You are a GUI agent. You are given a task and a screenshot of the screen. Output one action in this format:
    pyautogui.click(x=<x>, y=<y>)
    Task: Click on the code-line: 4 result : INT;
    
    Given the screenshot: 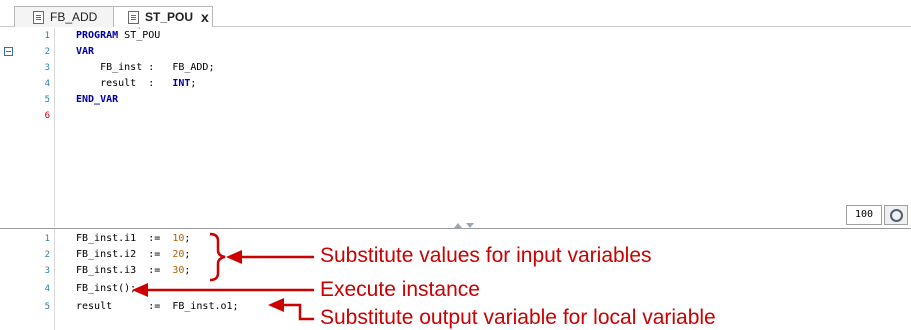 What is the action you would take?
    pyautogui.click(x=170, y=84)
    